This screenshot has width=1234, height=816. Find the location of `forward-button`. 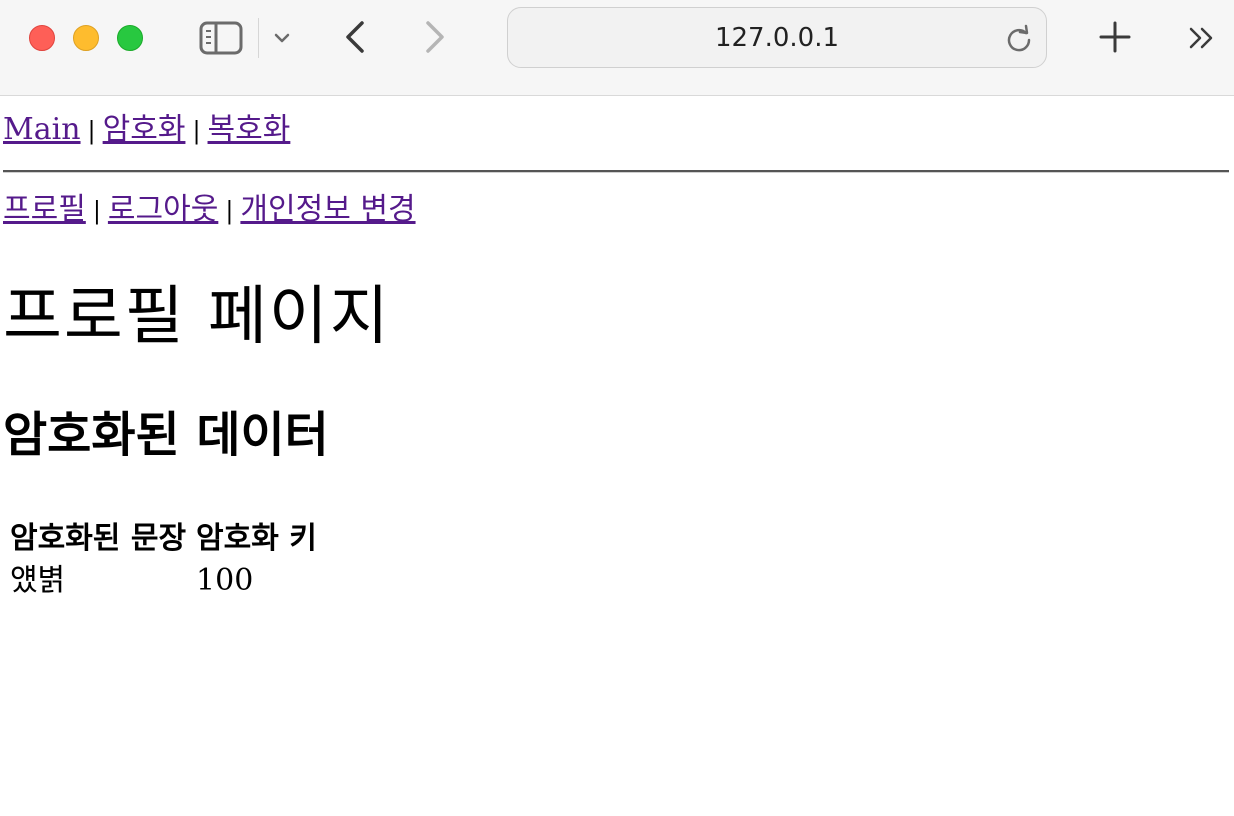

forward-button is located at coordinates (435, 37).